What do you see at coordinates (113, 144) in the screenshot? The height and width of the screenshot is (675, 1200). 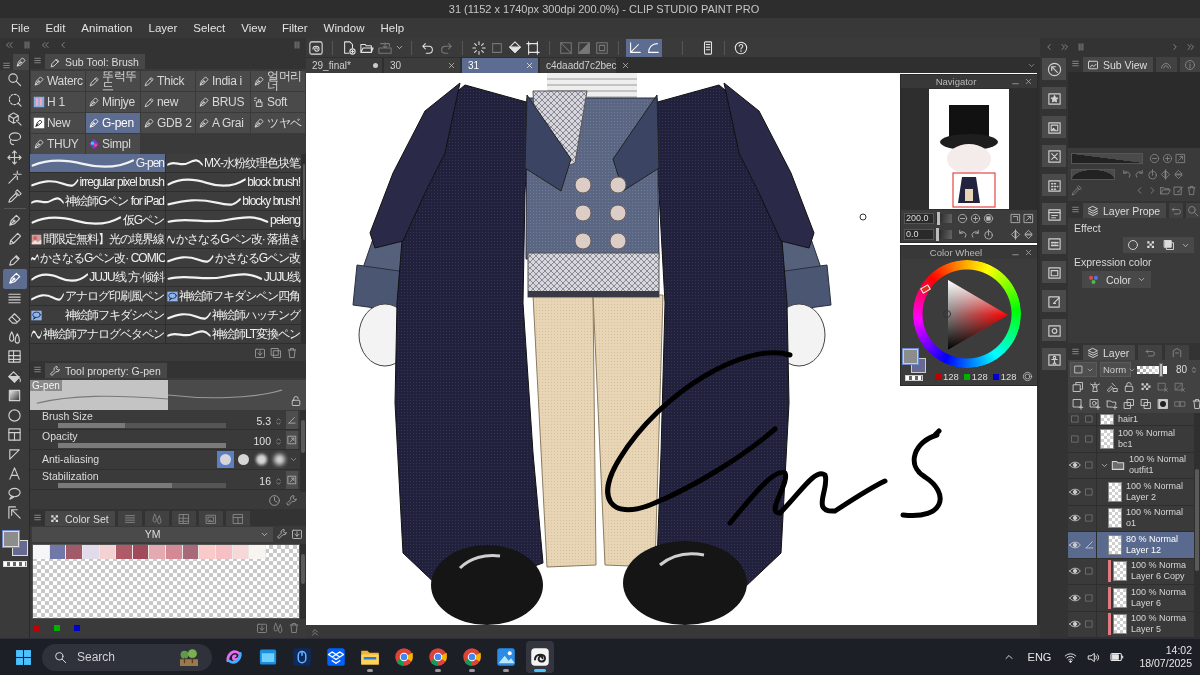 I see `sub-tool-group: Simpl` at bounding box center [113, 144].